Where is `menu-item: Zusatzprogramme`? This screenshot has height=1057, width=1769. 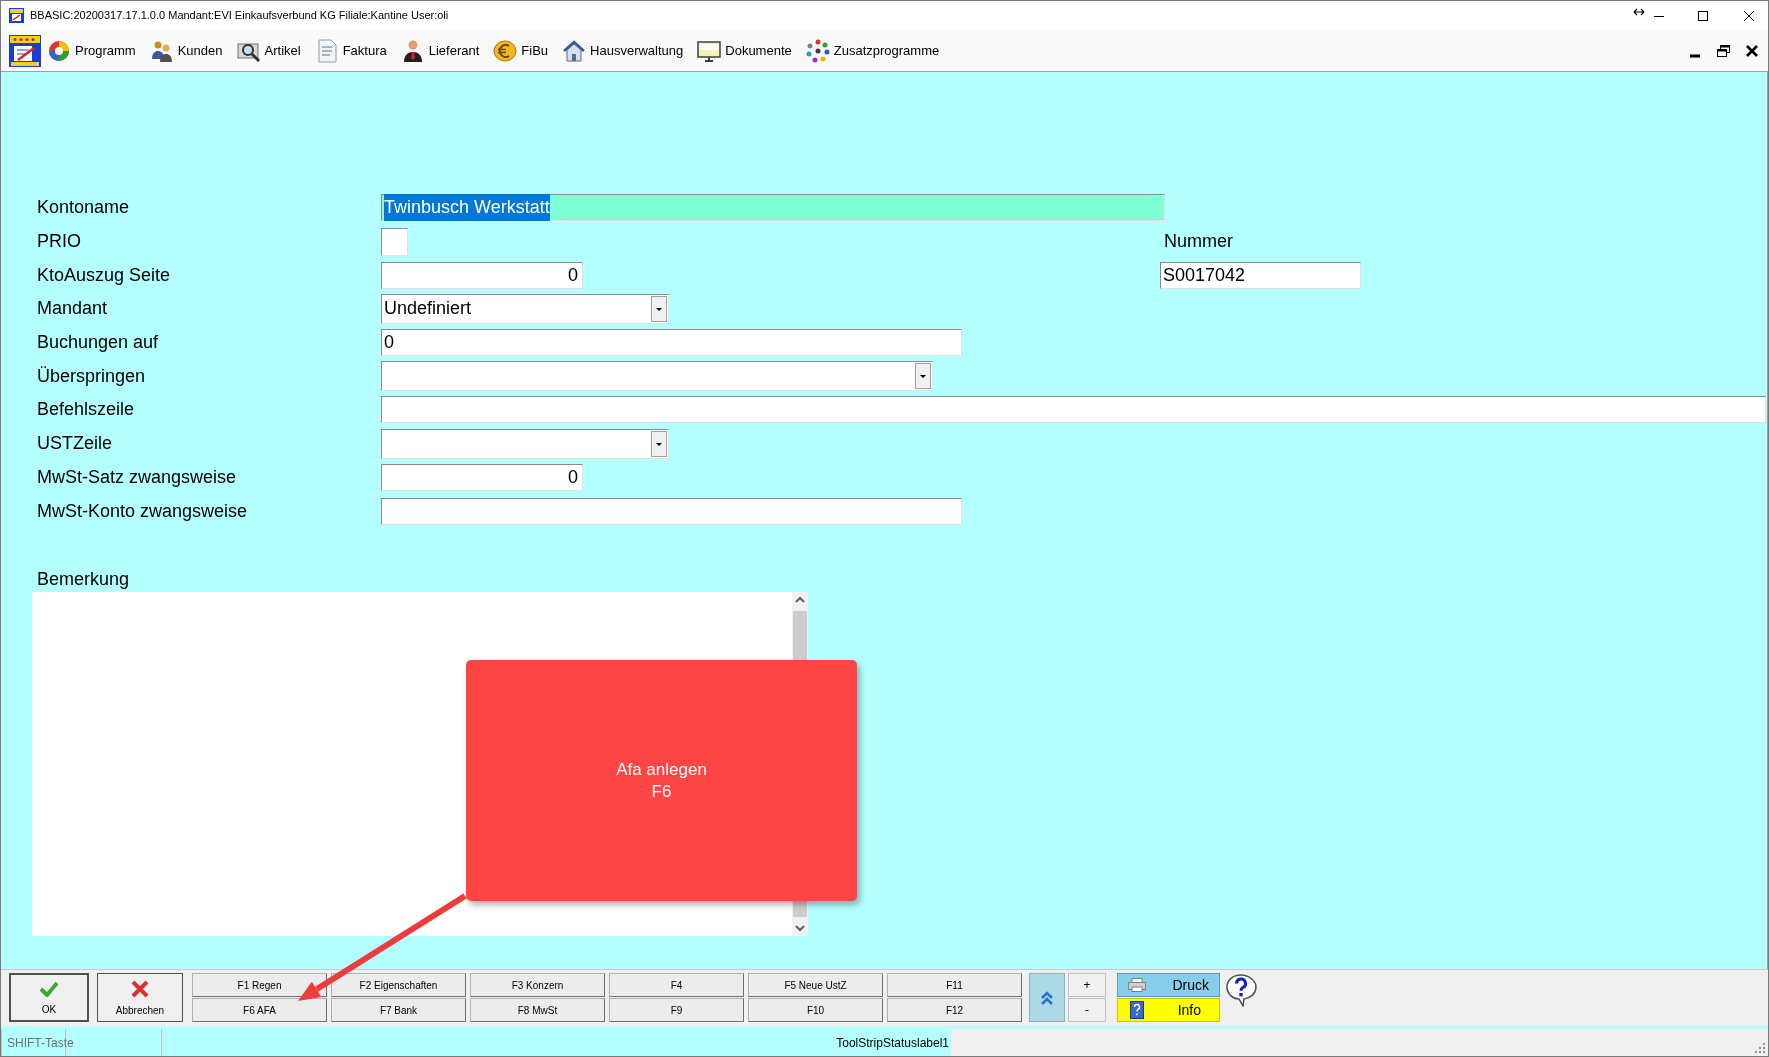
menu-item: Zusatzprogramme is located at coordinates (872, 50).